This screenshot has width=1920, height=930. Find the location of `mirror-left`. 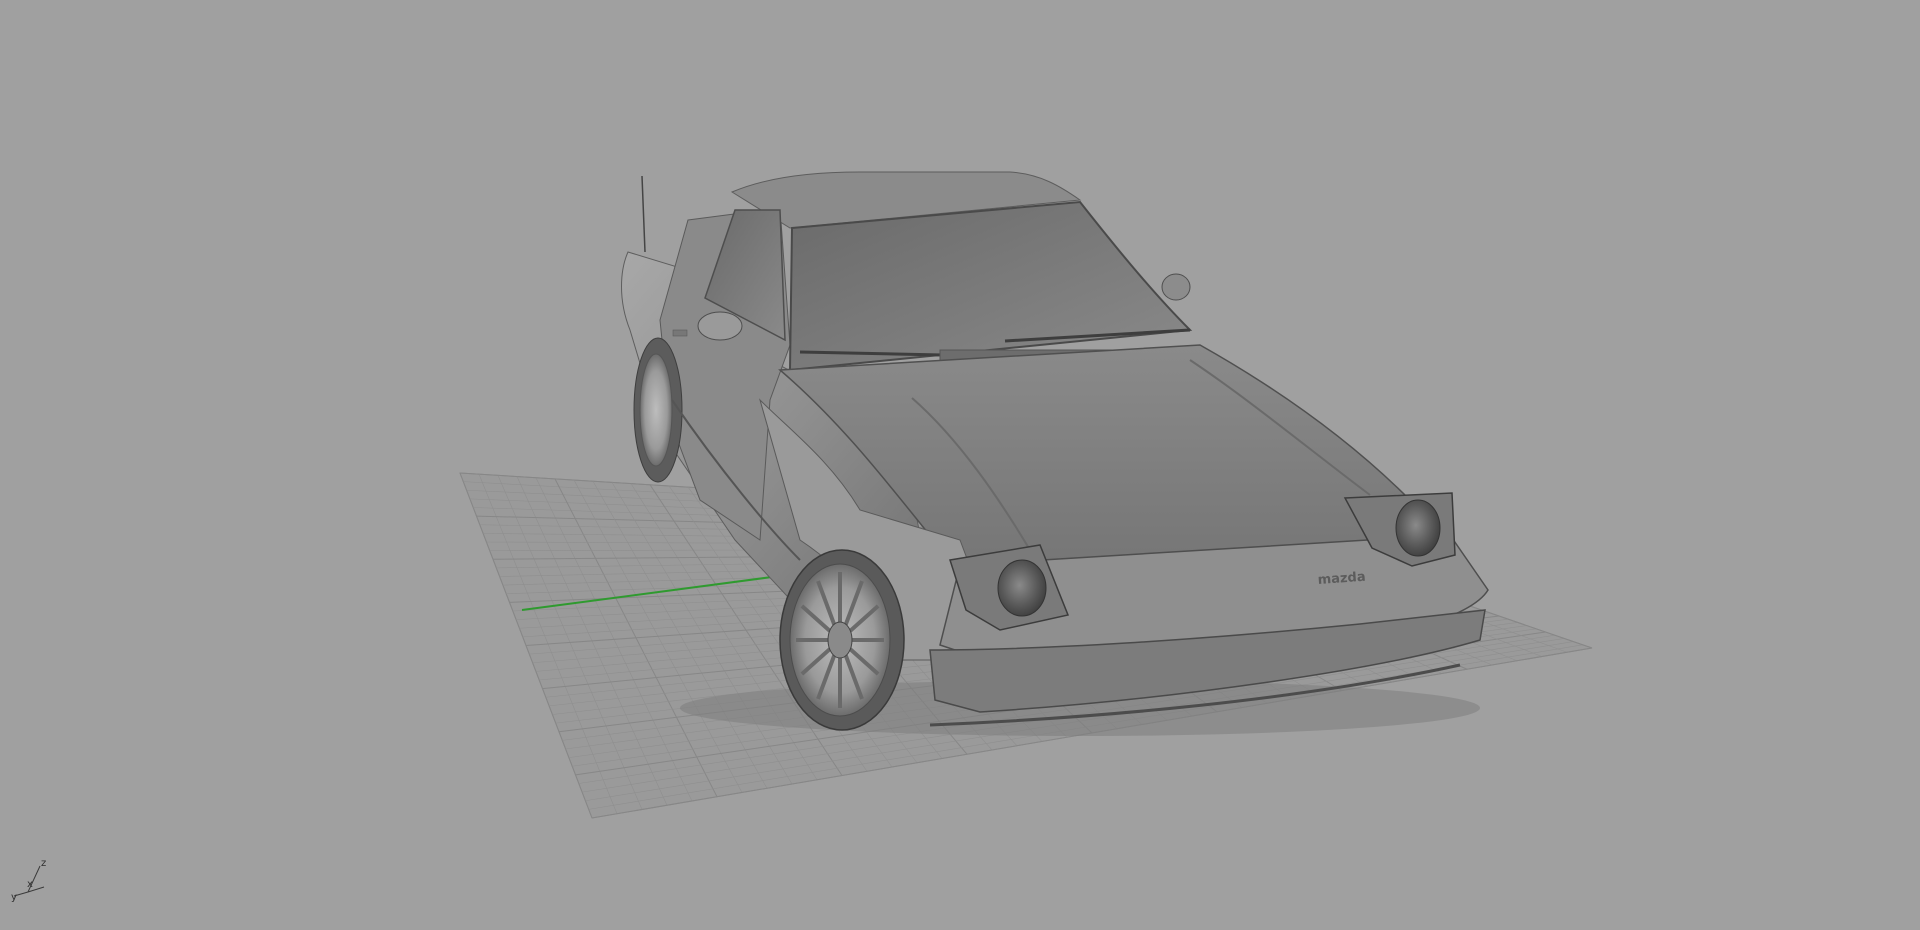

mirror-left is located at coordinates (720, 326).